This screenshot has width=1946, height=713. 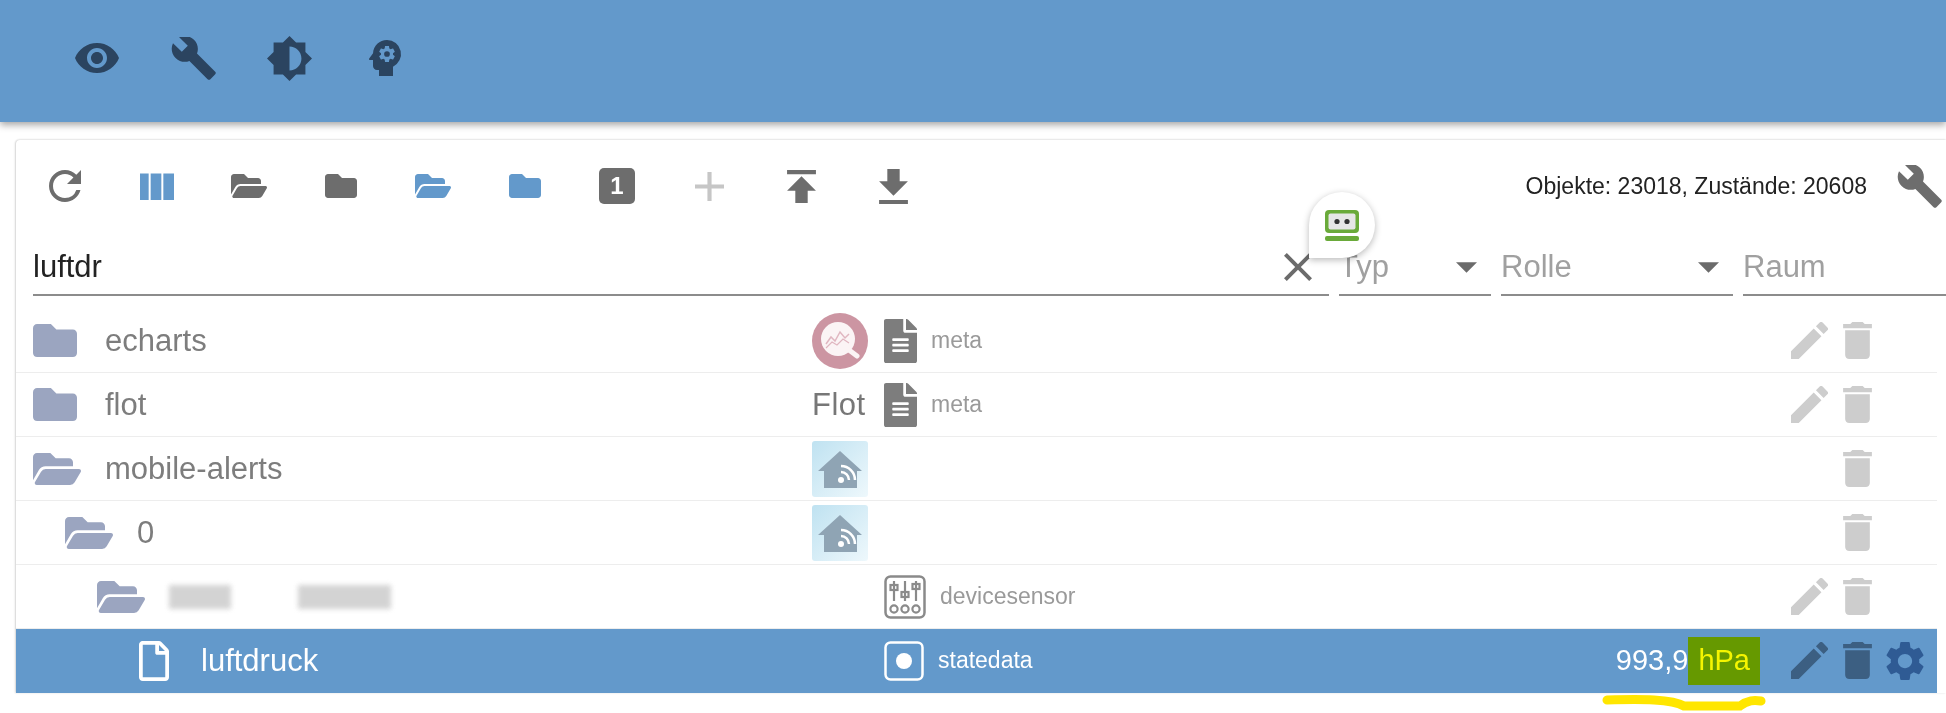 I want to click on unit-label: hPa, so click(x=1724, y=660).